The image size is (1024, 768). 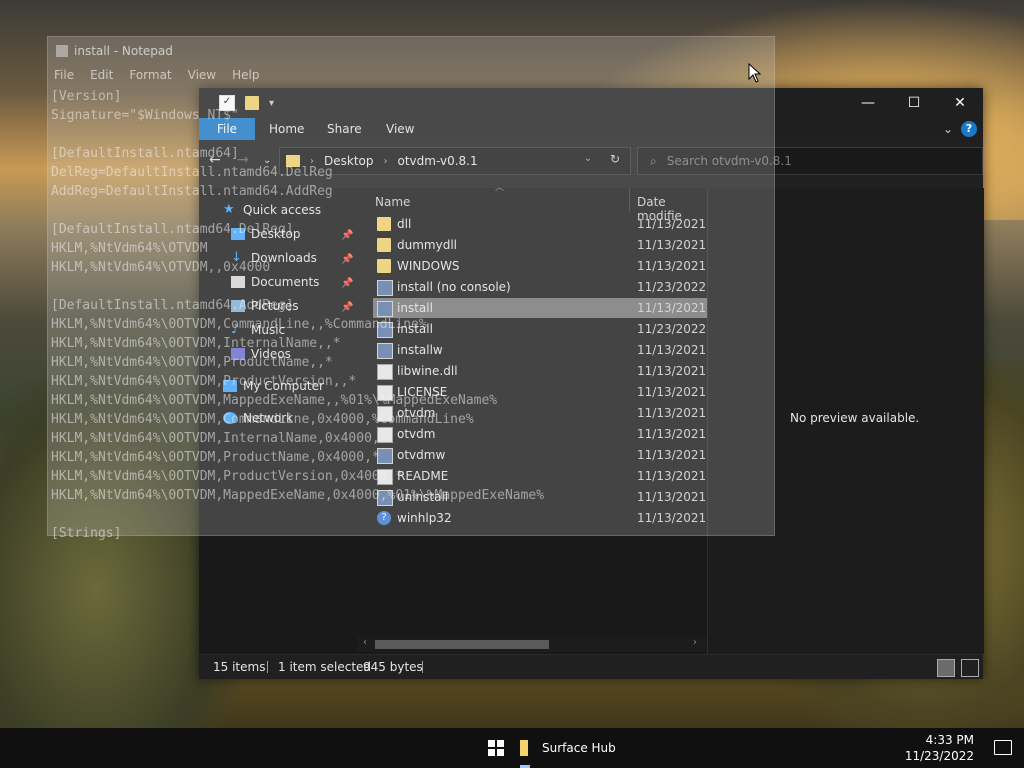 What do you see at coordinates (365, 642) in the screenshot?
I see `scroll-left-icon: ‹` at bounding box center [365, 642].